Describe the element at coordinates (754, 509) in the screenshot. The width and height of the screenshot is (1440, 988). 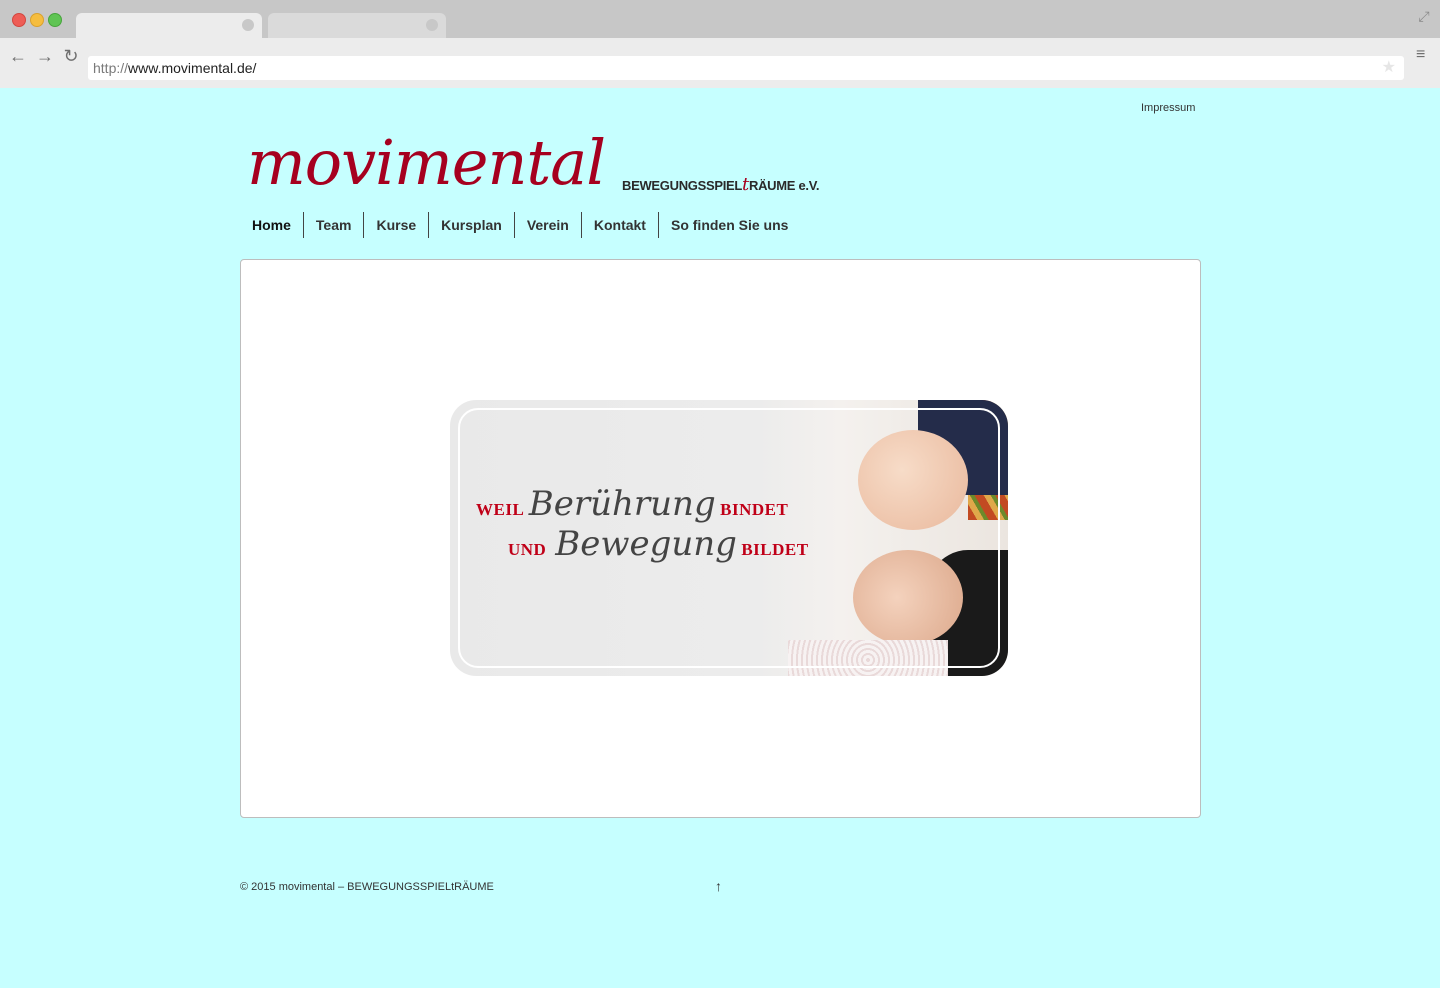
I see `slogan-word: BINDET` at that location.